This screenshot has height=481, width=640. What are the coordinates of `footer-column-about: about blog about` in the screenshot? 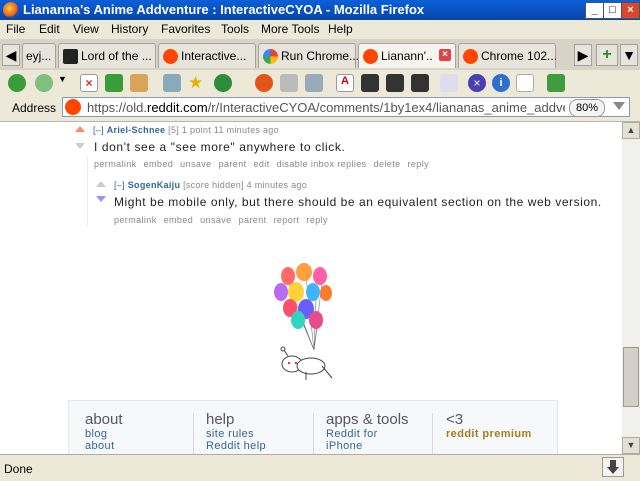 It's located at (104, 431).